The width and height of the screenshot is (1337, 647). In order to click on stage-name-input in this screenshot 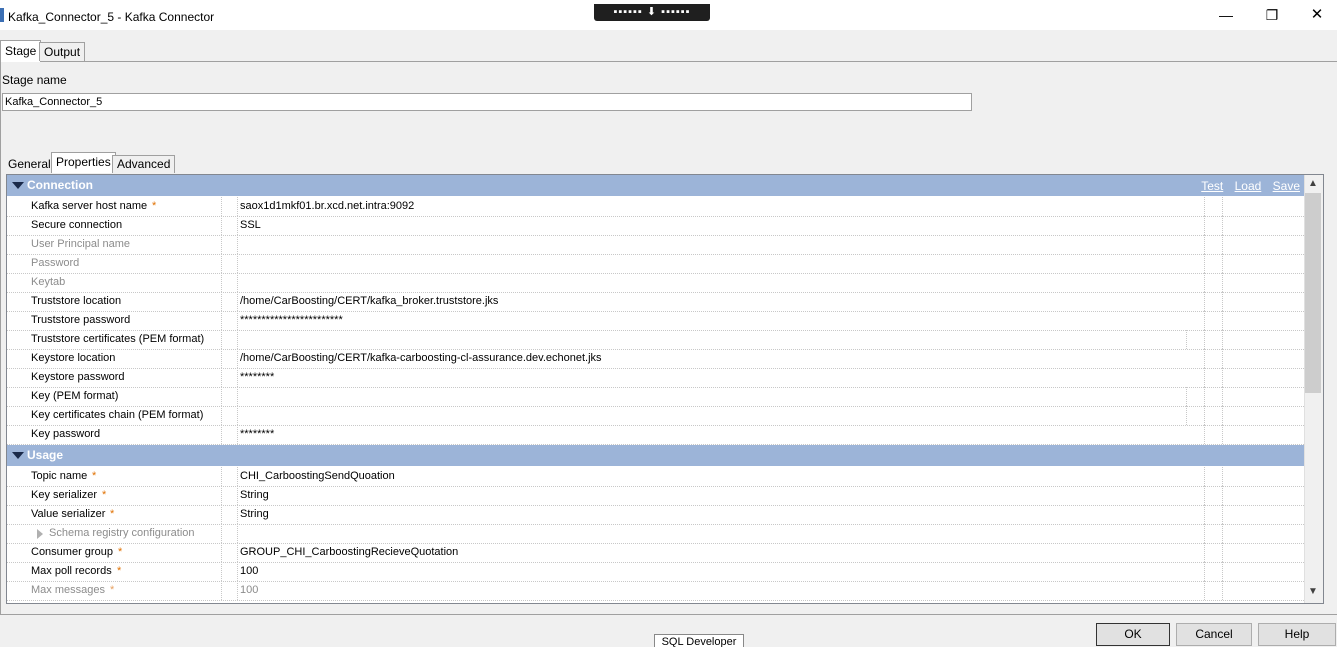, I will do `click(487, 102)`.